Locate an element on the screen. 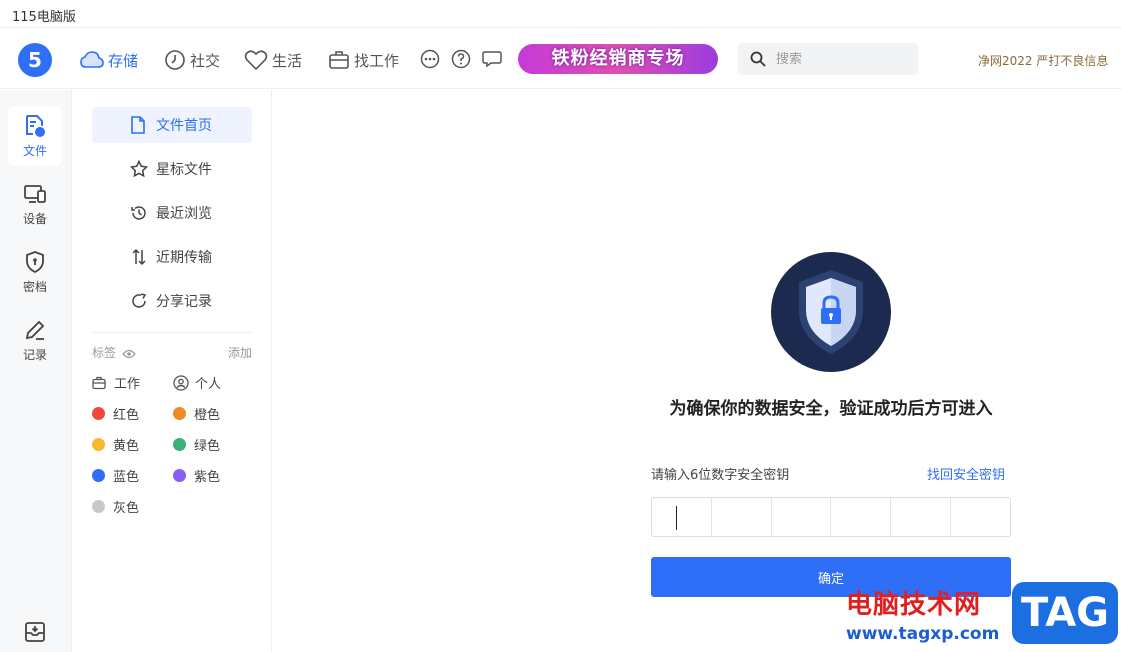 The image size is (1121, 652). rail-vault-label: 密档 is located at coordinates (34, 287).